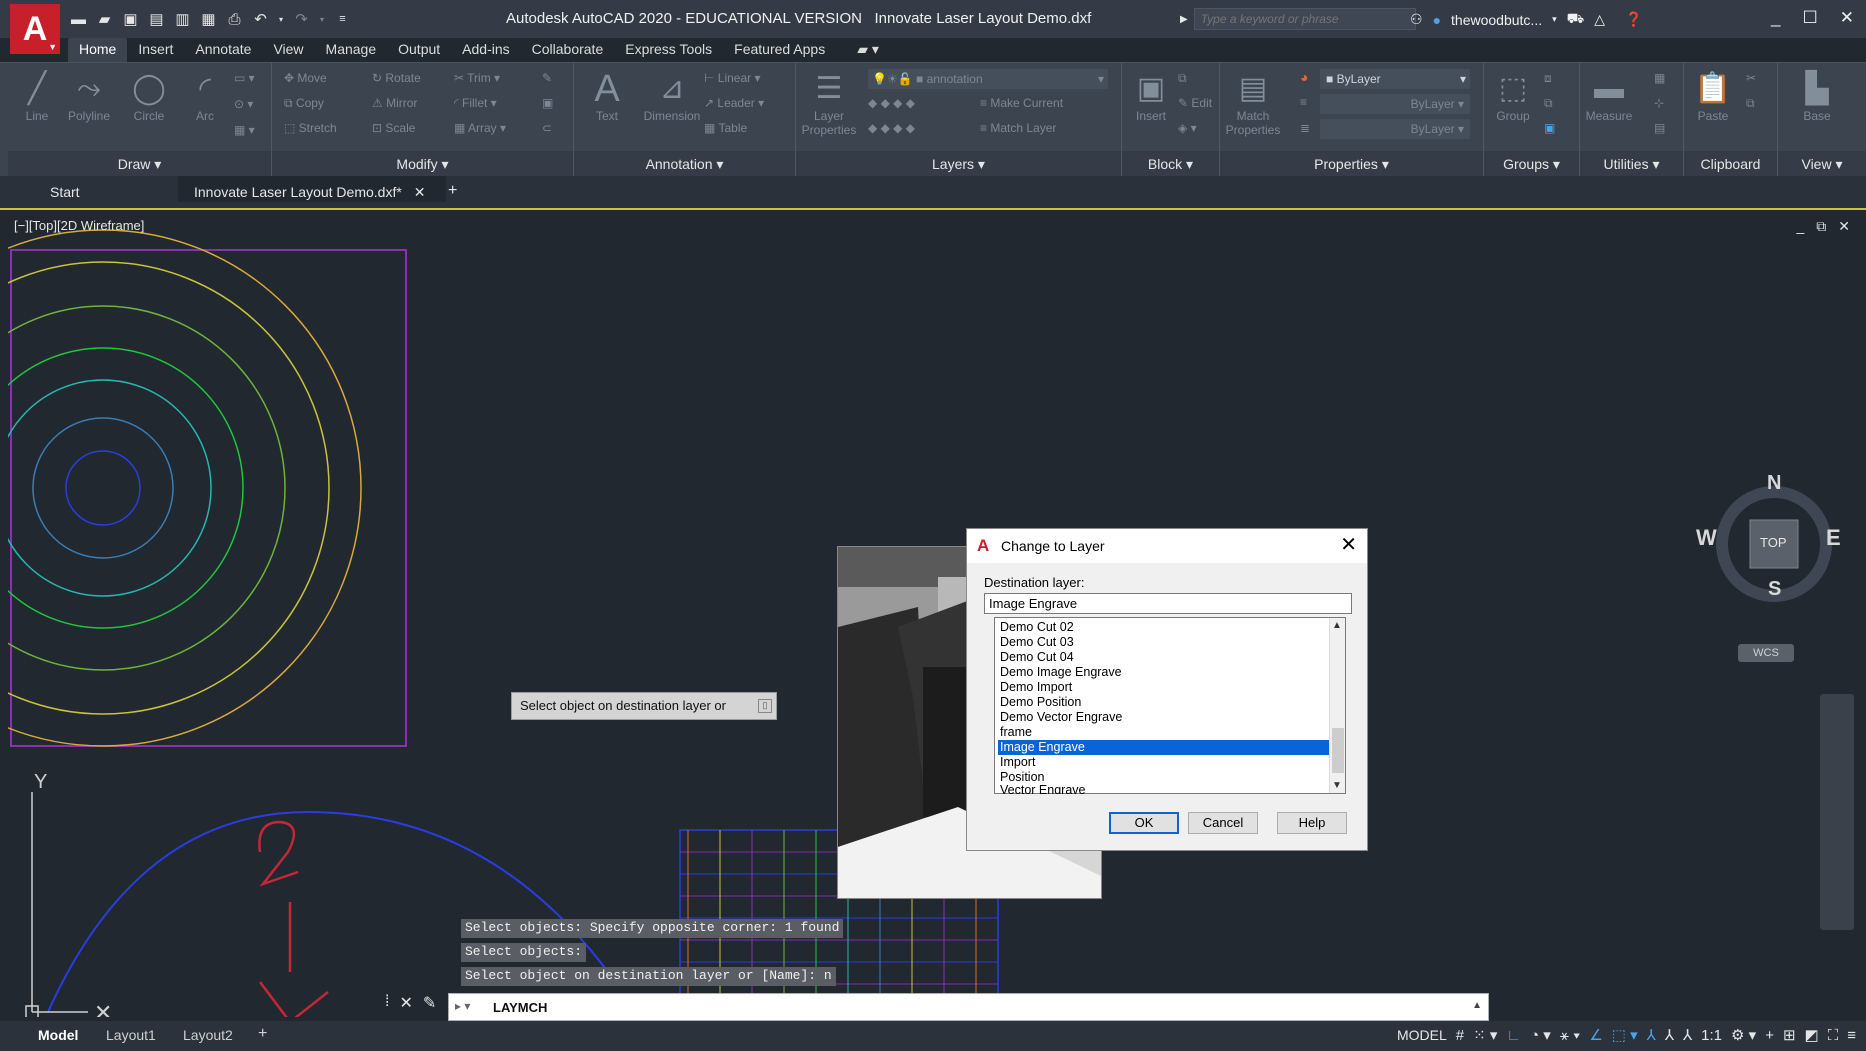 This screenshot has width=1866, height=1051. Describe the element at coordinates (734, 103) in the screenshot. I see `leader-tool: ↗ Leader ▾` at that location.